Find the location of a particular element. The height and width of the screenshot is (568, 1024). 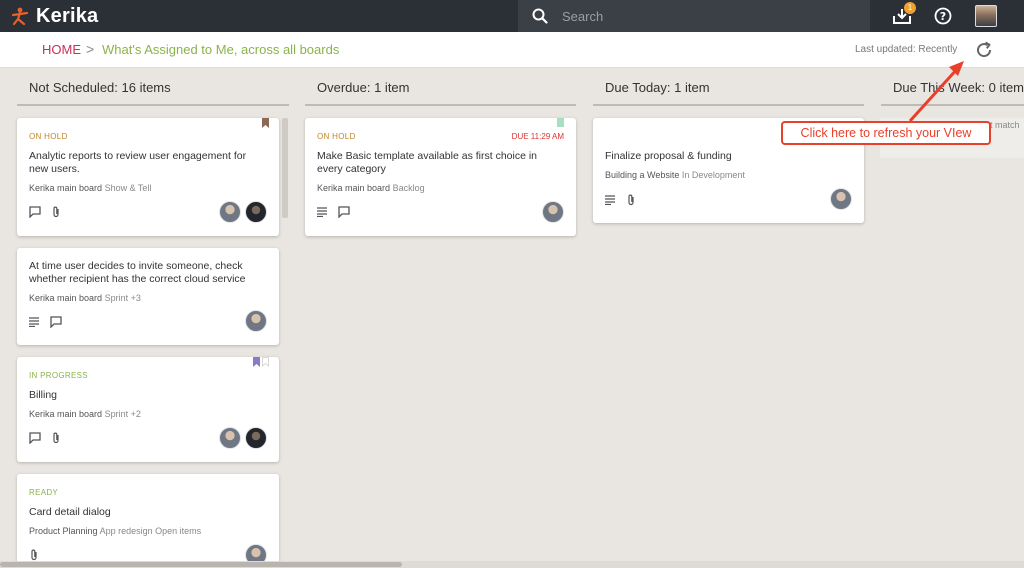

column-overdue: Overdue: 1 item is located at coordinates (440, 87).